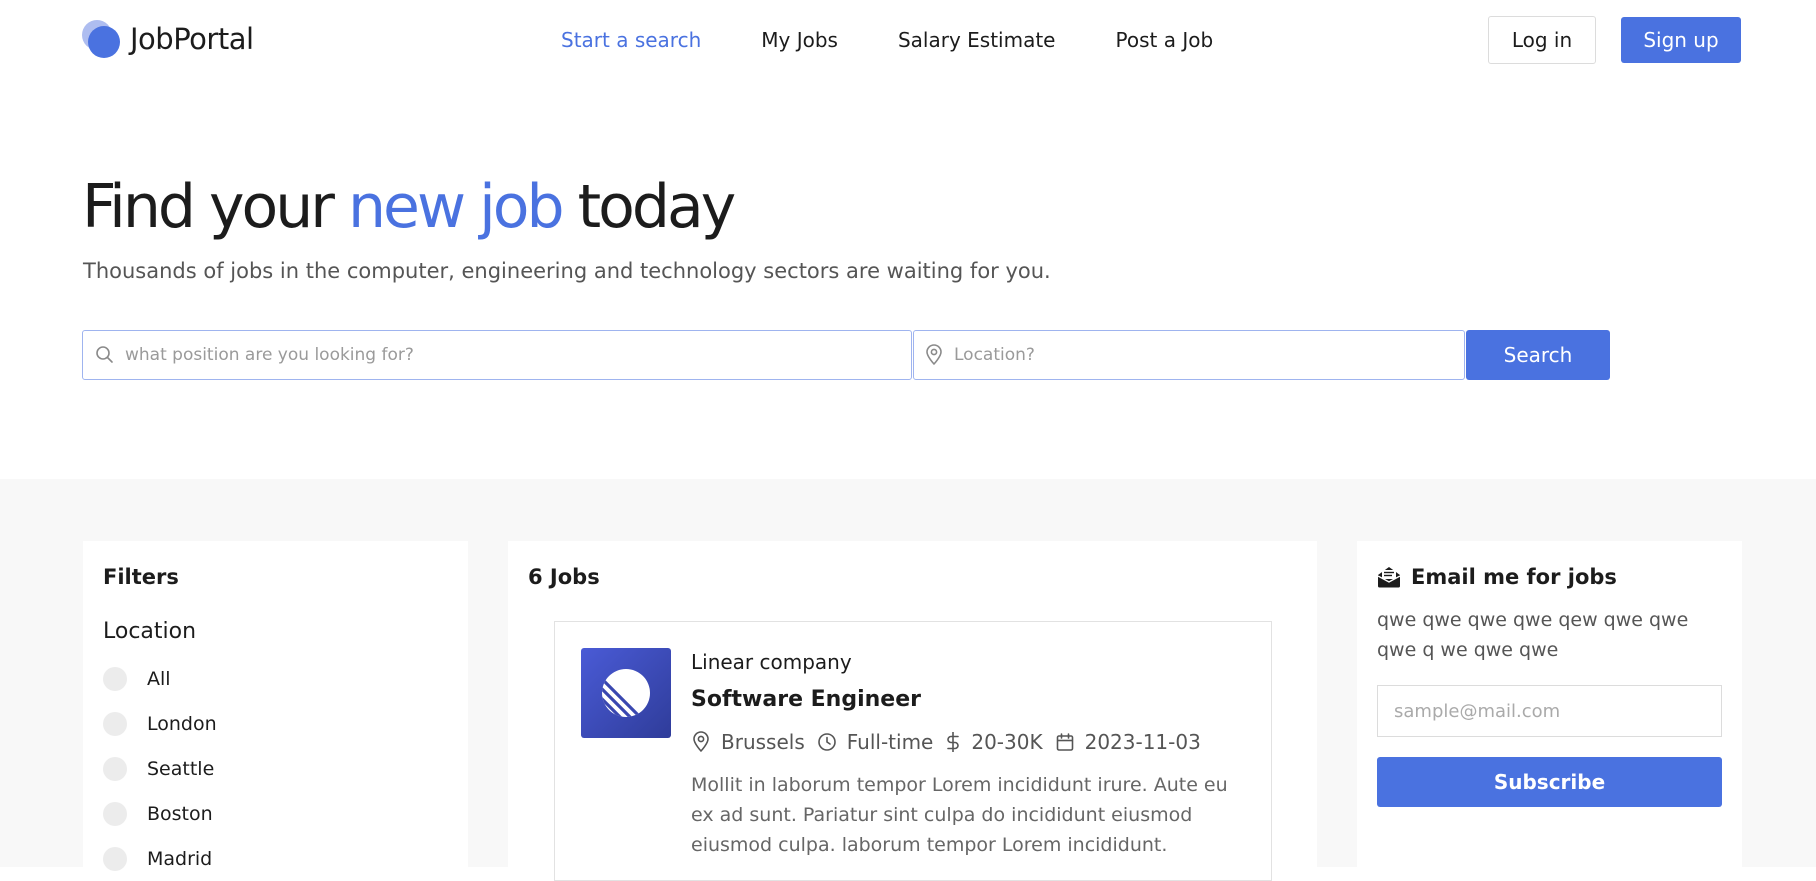 The width and height of the screenshot is (1816, 881). Describe the element at coordinates (275, 813) in the screenshot. I see `location-option-boston: Boston` at that location.